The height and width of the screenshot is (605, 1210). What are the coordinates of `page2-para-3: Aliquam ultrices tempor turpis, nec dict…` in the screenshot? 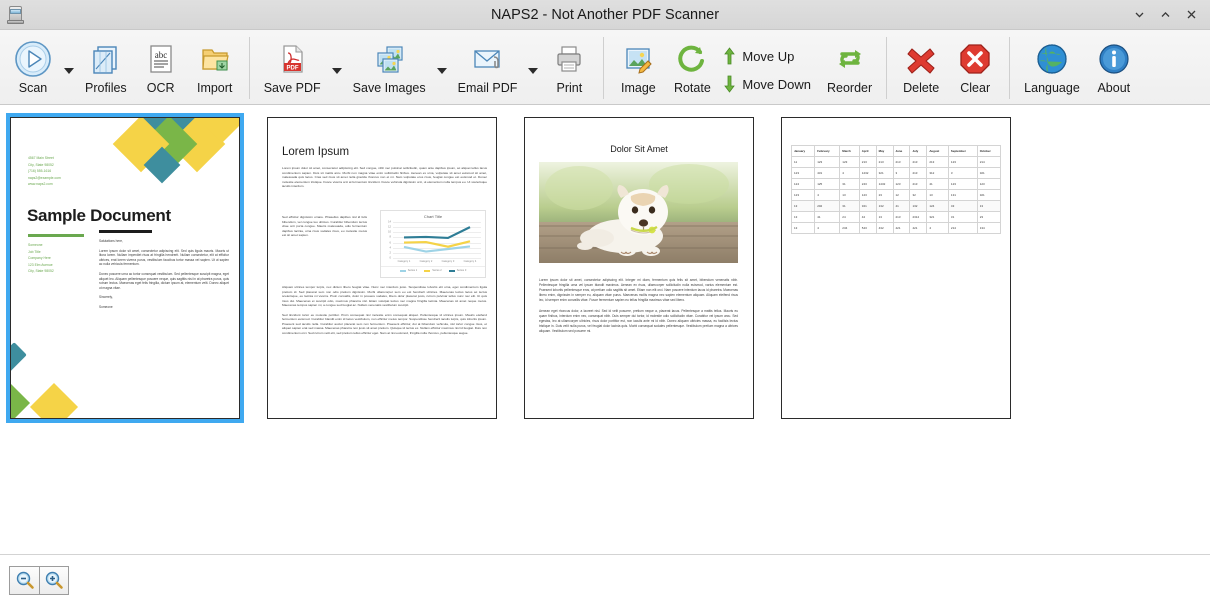 It's located at (384, 296).